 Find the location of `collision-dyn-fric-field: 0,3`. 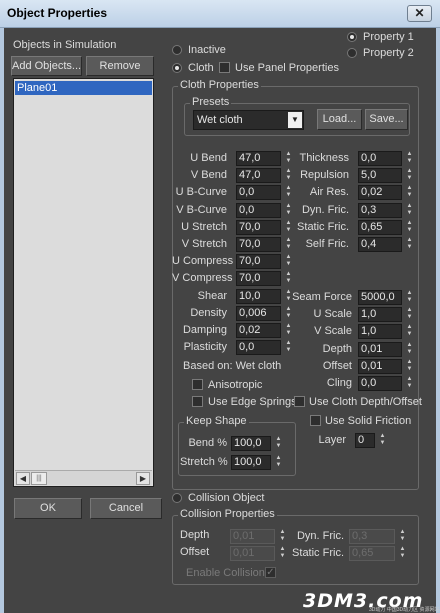

collision-dyn-fric-field: 0,3 is located at coordinates (372, 536).